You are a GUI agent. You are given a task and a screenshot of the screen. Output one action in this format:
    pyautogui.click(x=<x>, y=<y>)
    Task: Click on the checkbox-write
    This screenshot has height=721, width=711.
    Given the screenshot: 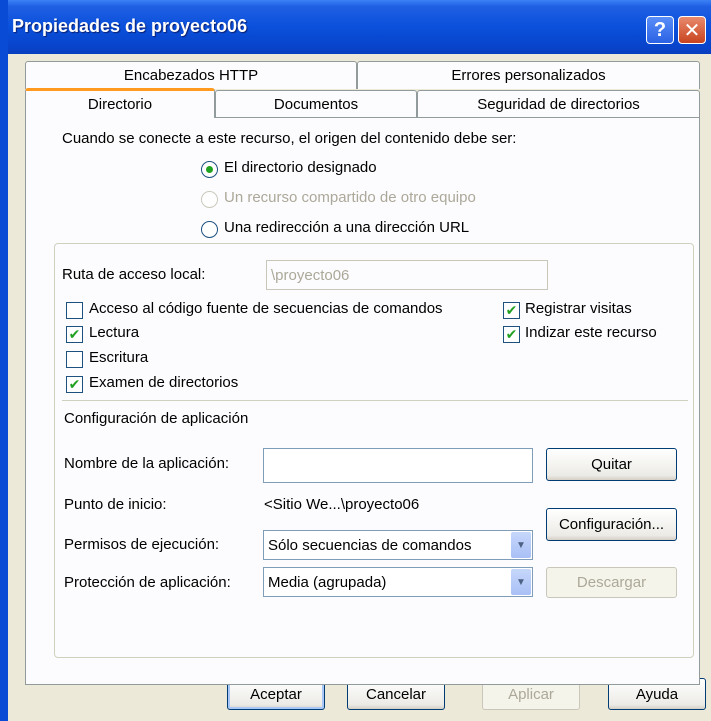 What is the action you would take?
    pyautogui.click(x=74, y=359)
    